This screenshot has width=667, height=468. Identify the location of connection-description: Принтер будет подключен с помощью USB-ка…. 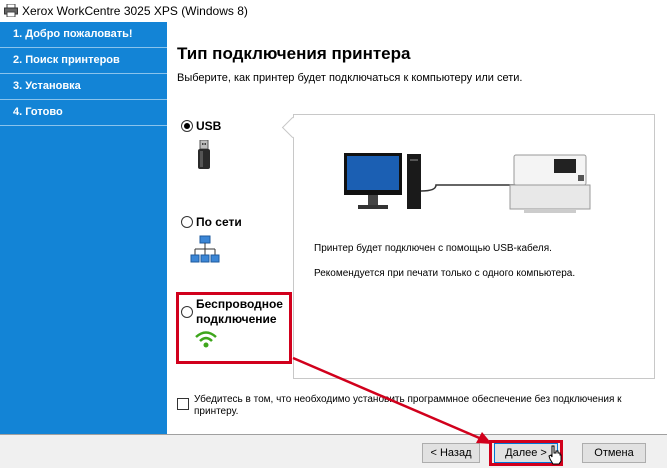
(433, 248).